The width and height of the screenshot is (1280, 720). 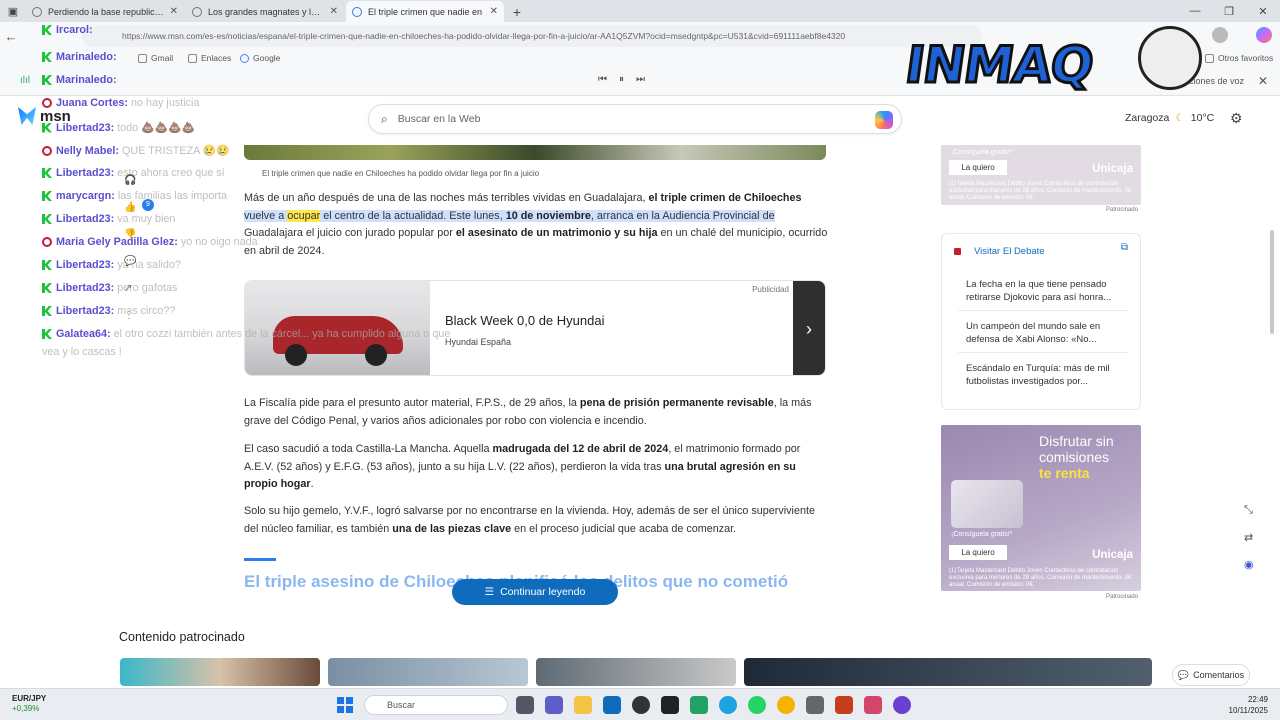 I want to click on close-window-icon: ✕, so click(x=1263, y=11).